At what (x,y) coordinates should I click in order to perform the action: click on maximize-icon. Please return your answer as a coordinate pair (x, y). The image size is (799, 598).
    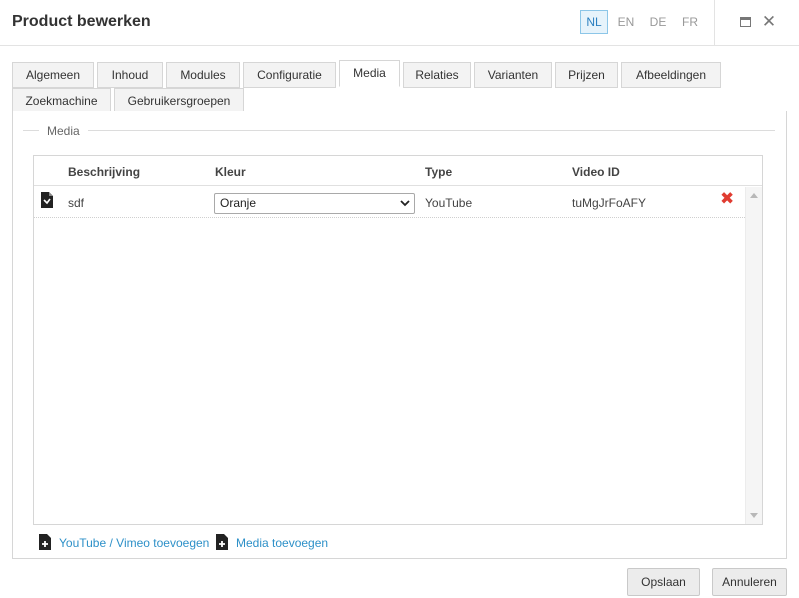
    Looking at the image, I should click on (745, 22).